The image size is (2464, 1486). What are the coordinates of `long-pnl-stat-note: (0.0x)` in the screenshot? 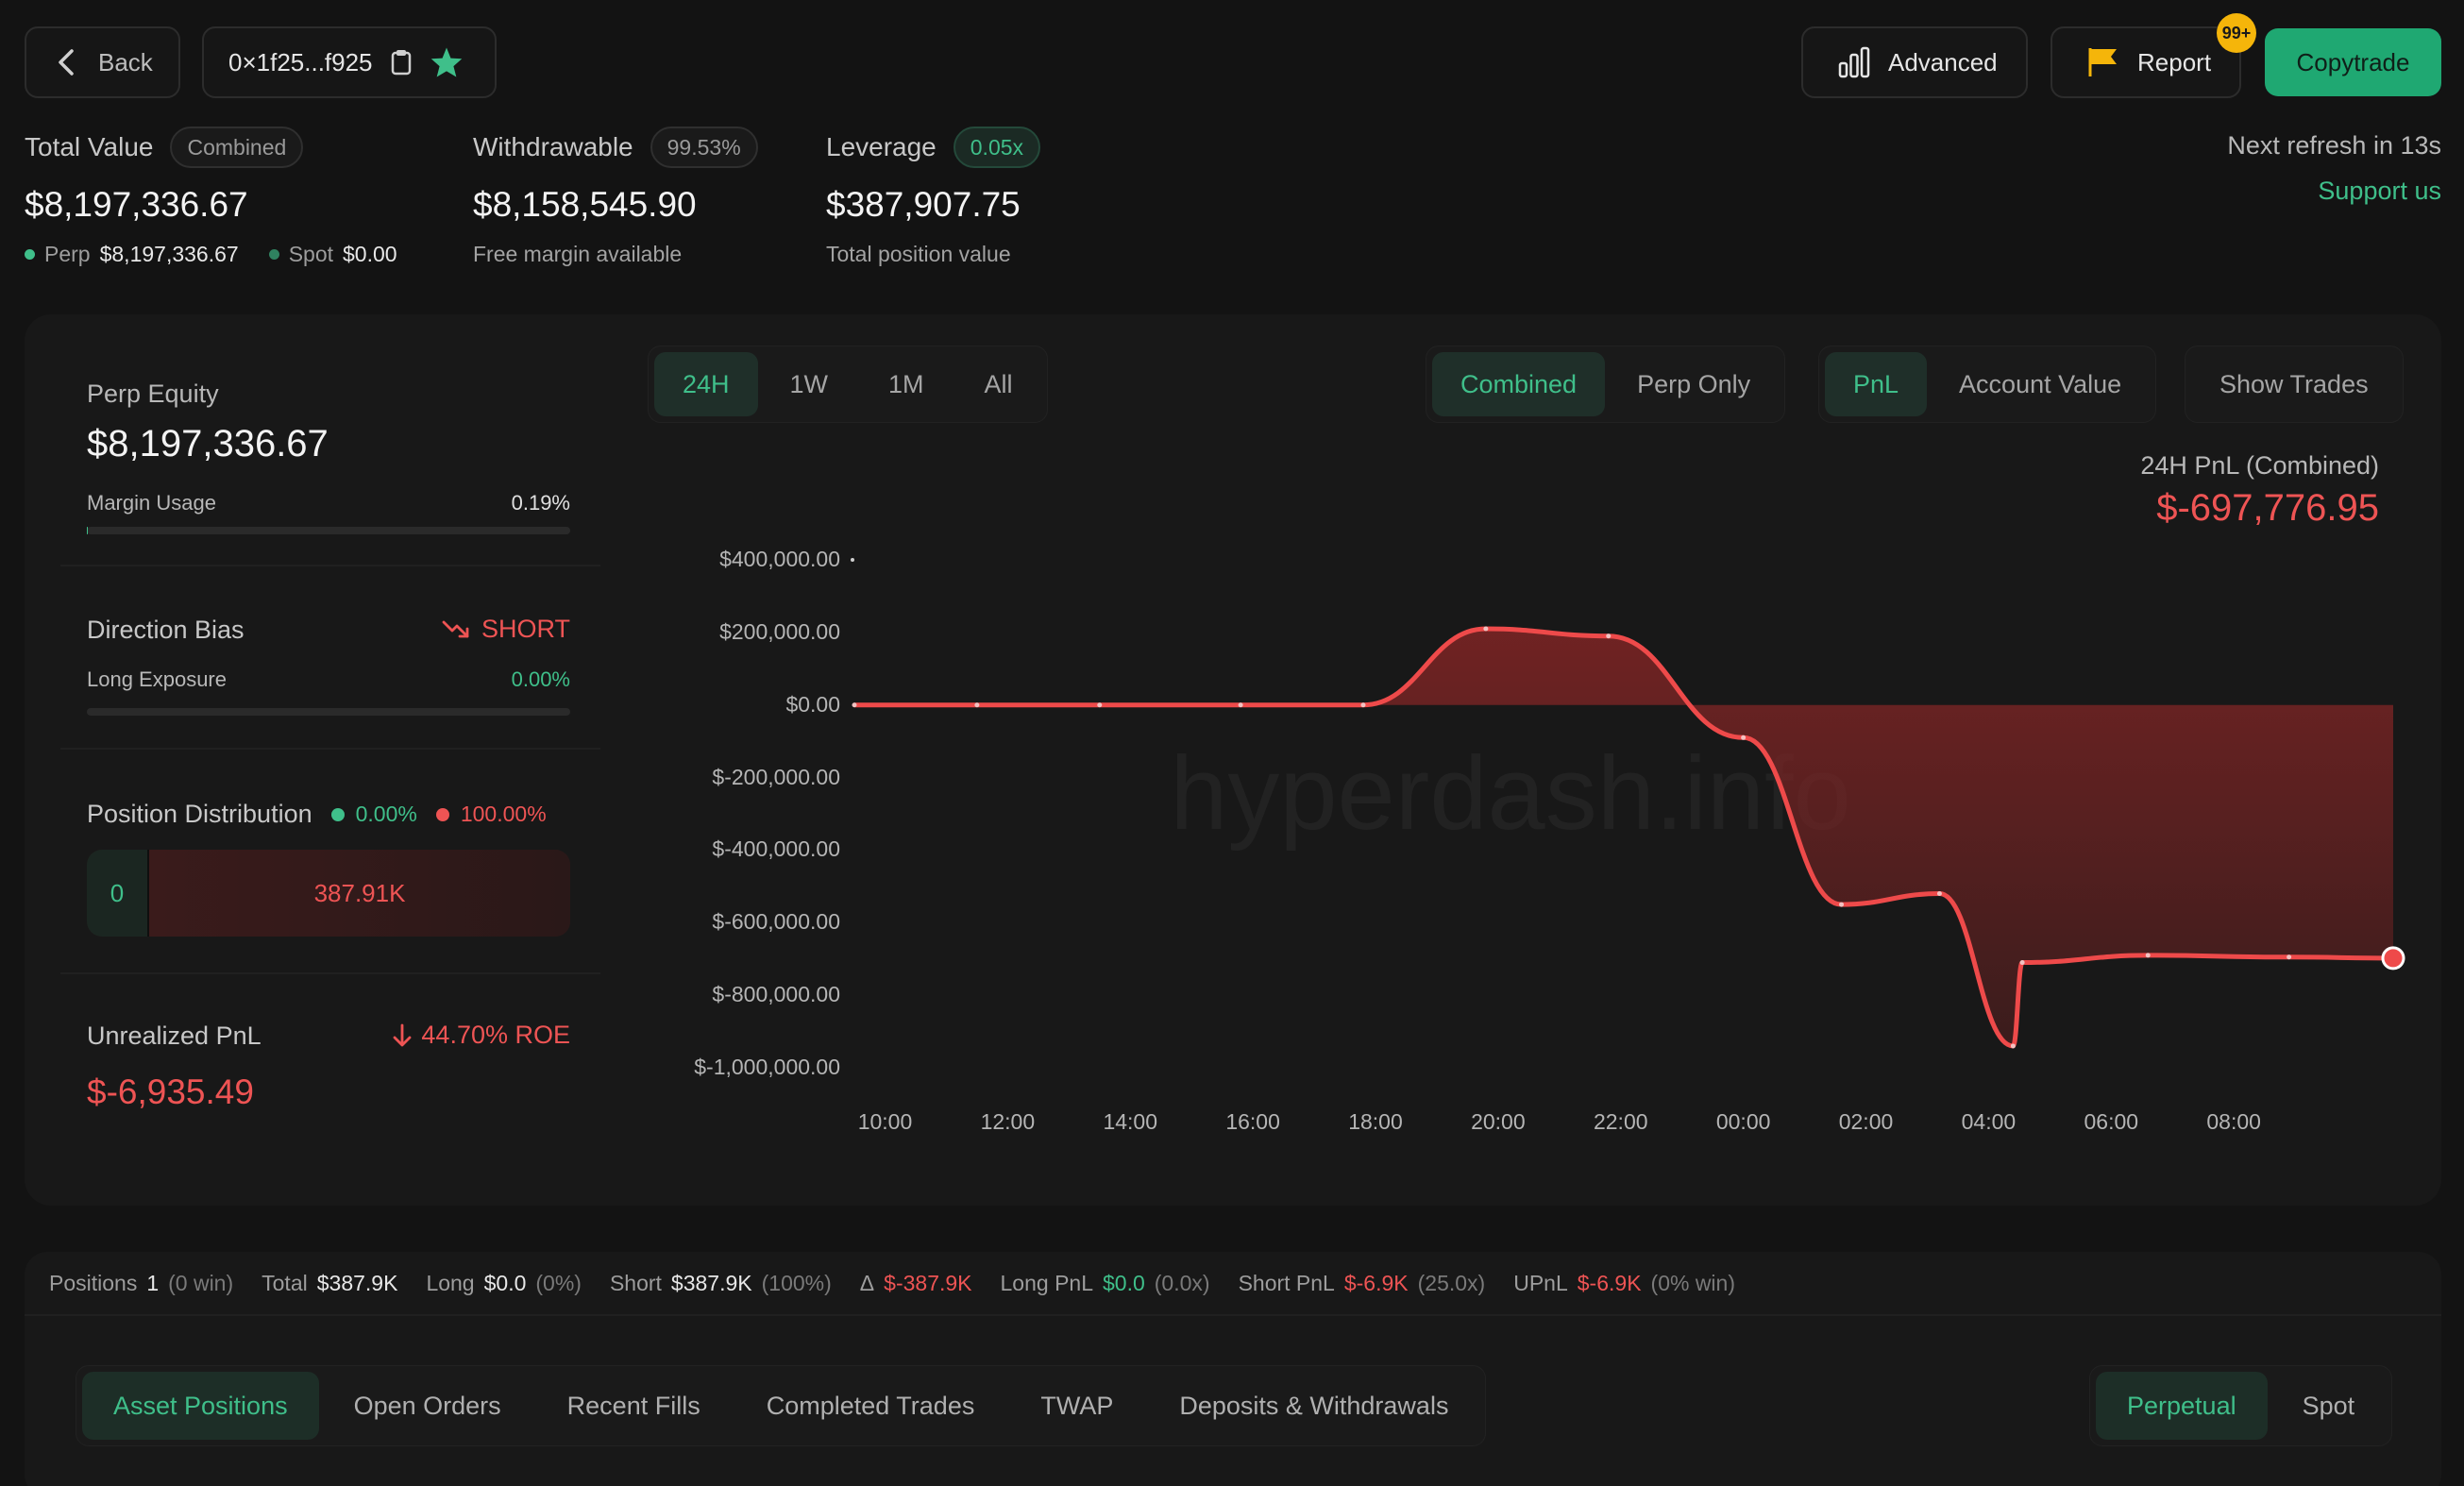 It's located at (1182, 1283).